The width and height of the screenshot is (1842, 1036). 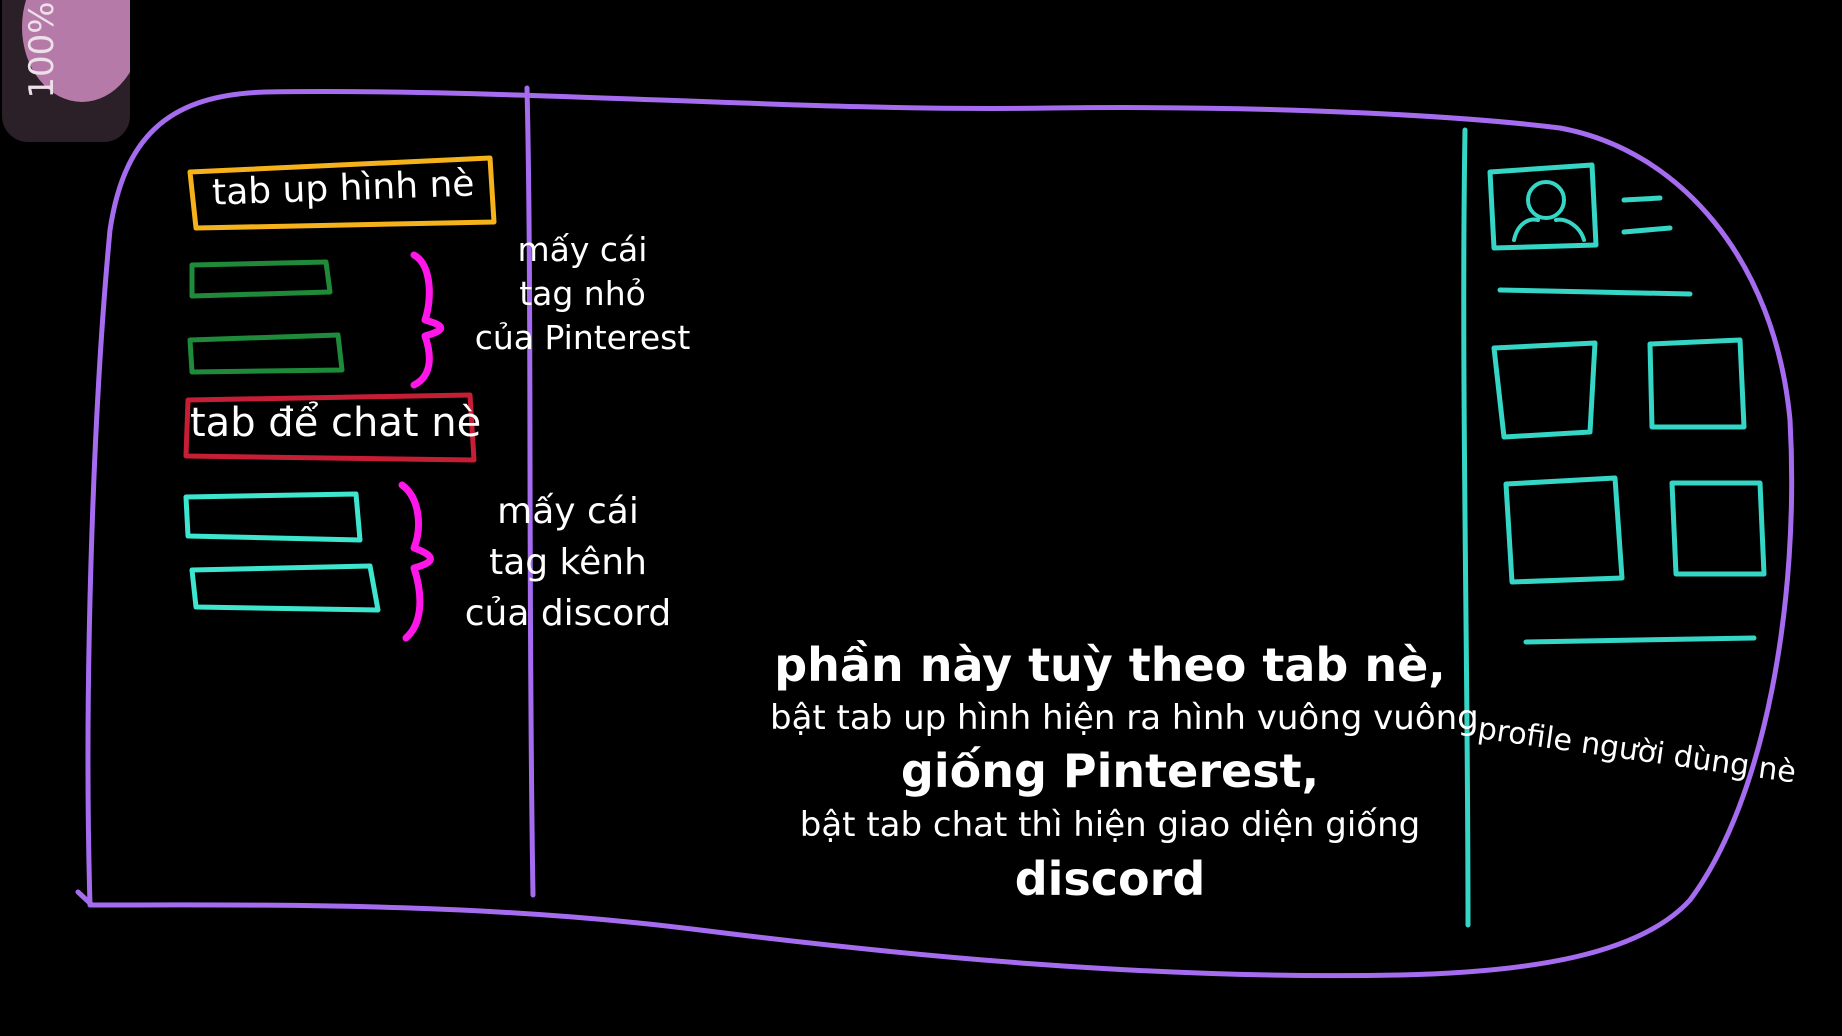 I want to click on discord-tags-note: mấy cái tag kênh của discord, so click(x=568, y=562).